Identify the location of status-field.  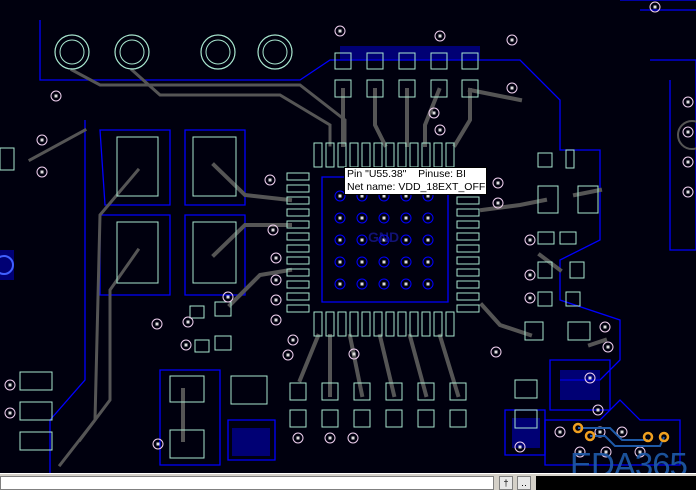
(616, 483).